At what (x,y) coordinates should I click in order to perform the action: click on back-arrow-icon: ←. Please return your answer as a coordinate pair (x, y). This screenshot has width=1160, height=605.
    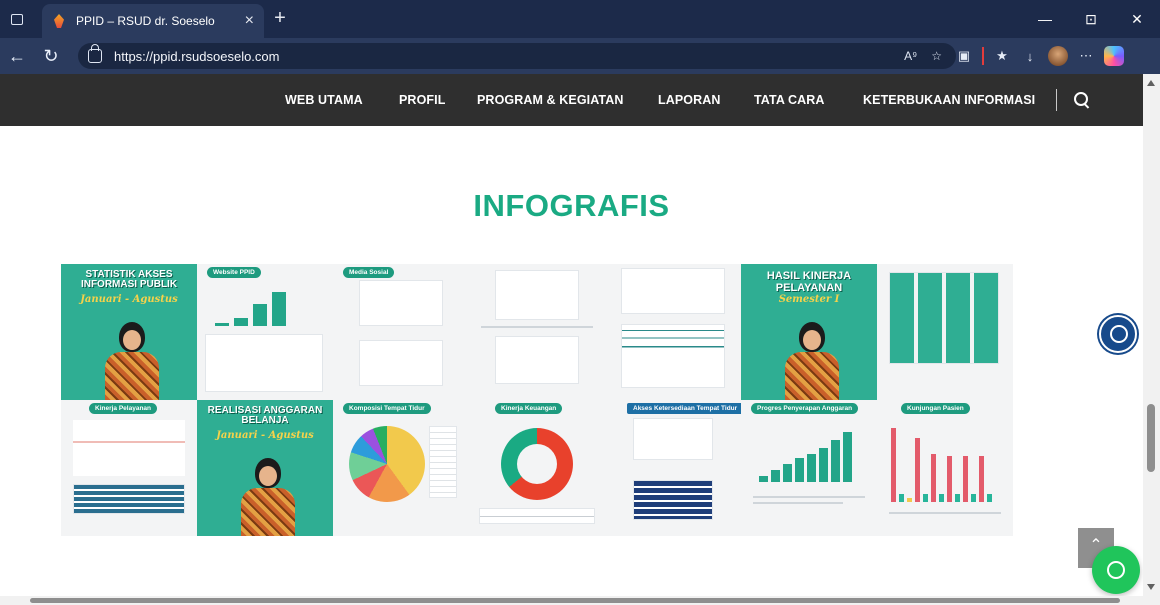
    Looking at the image, I should click on (17, 56).